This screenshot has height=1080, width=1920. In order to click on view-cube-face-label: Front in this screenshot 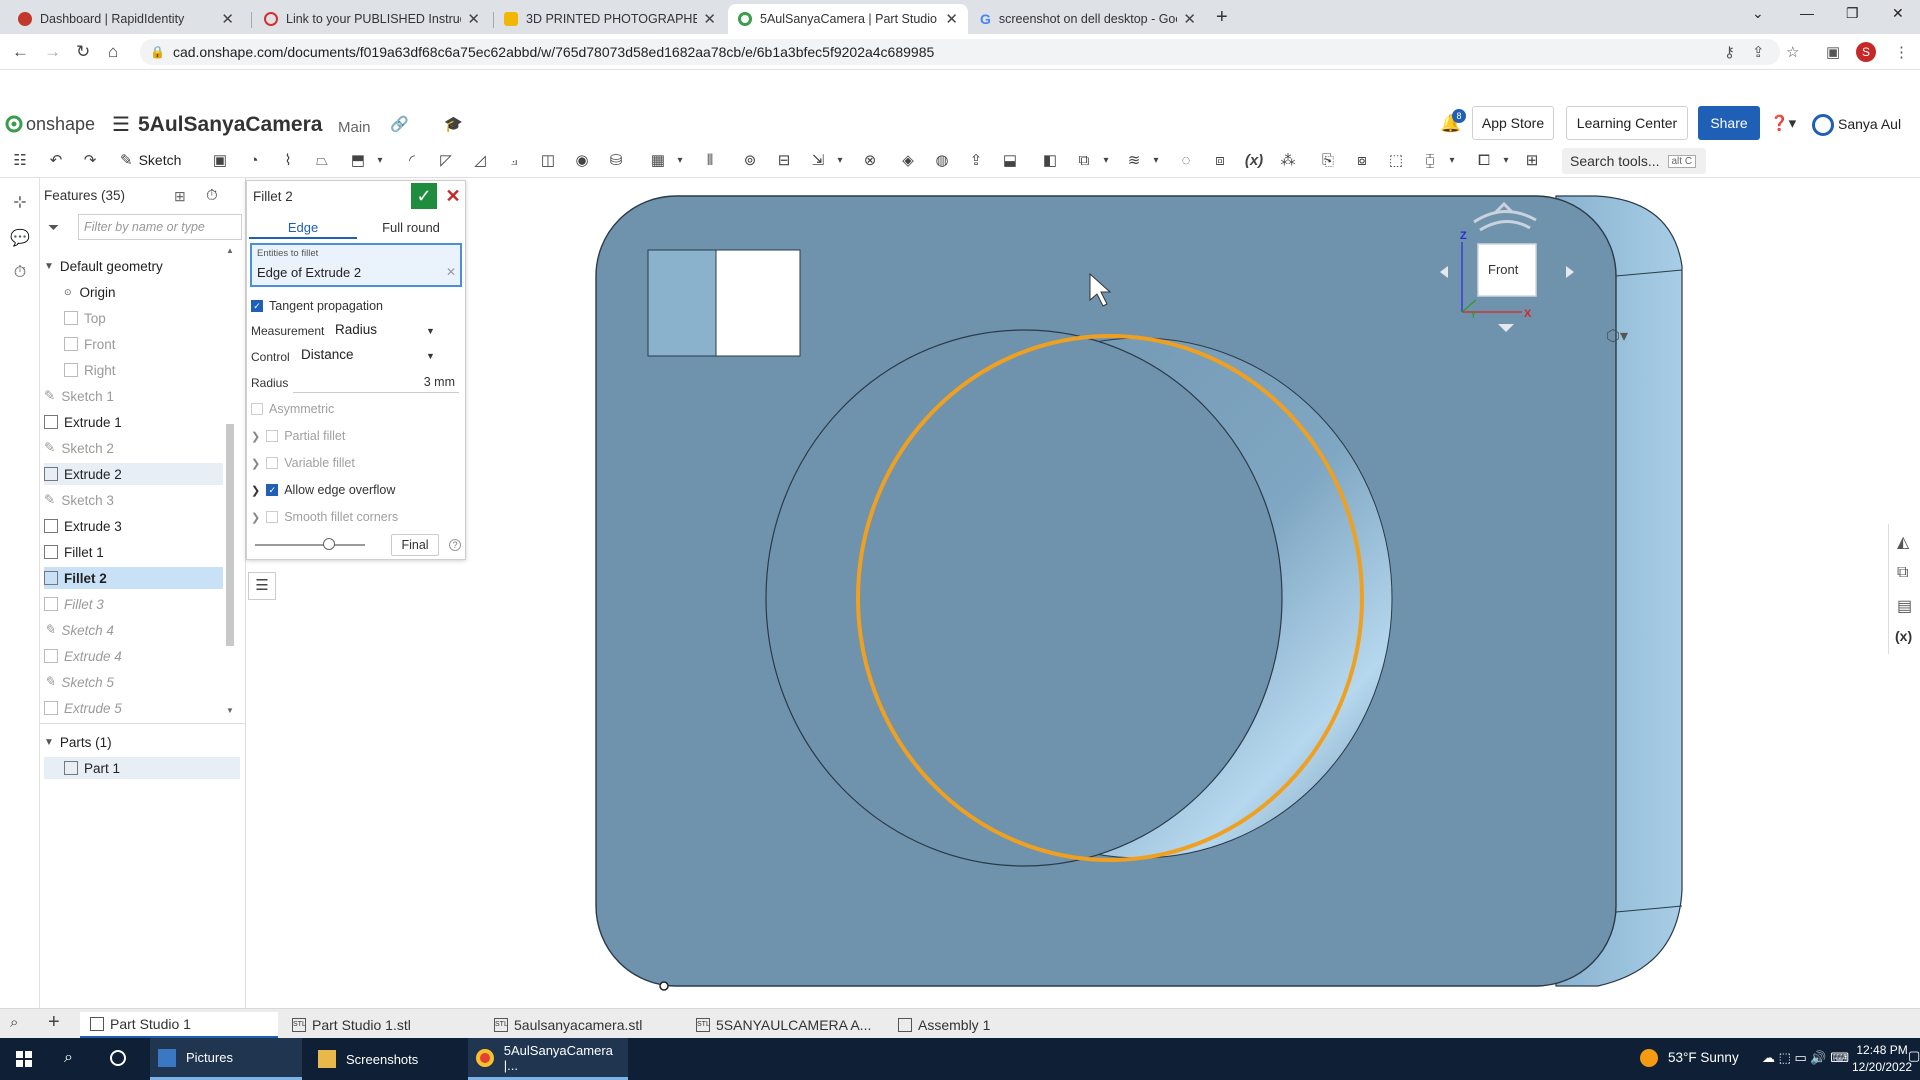, I will do `click(1503, 269)`.